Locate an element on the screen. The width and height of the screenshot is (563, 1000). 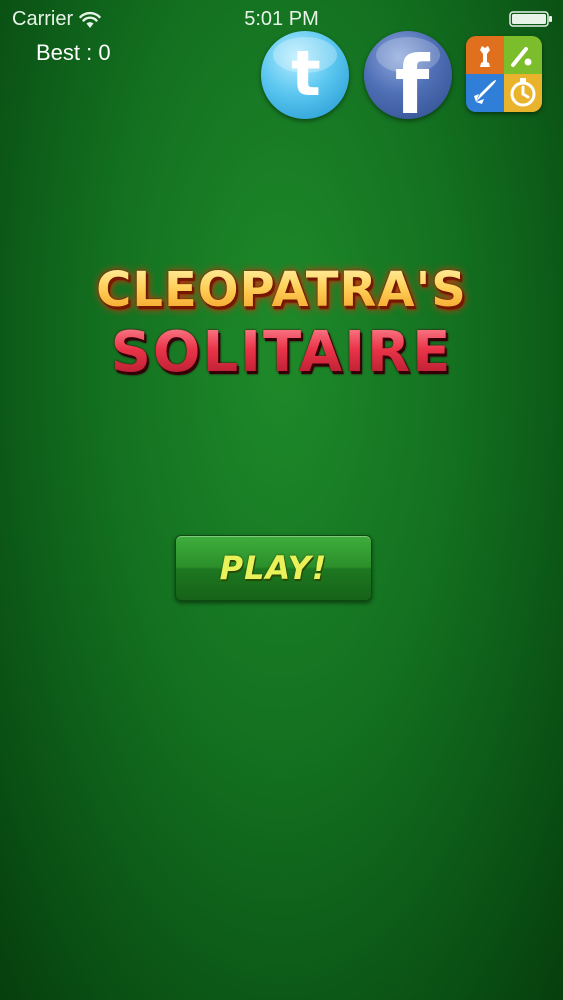
twitter-button: t is located at coordinates (305, 75).